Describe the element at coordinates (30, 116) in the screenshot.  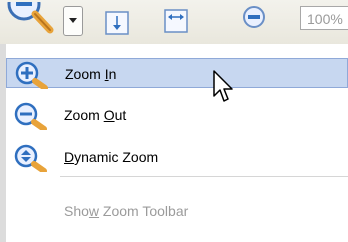
I see `zoom-out-icon` at that location.